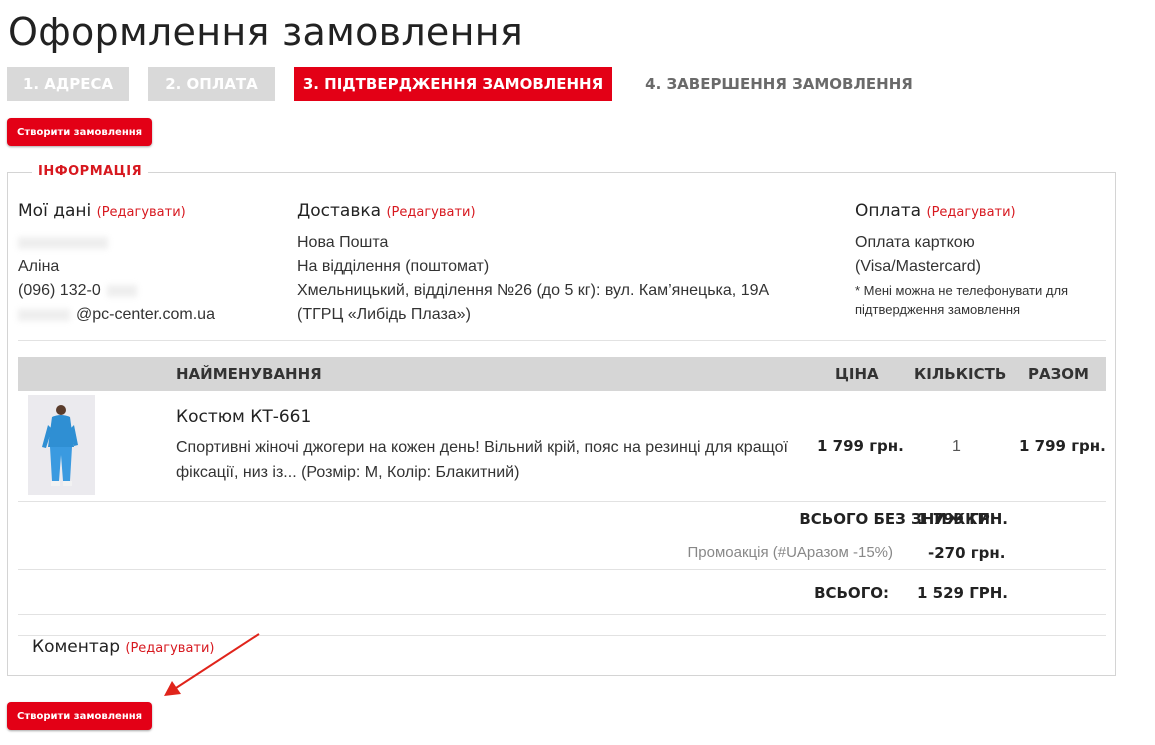 Image resolution: width=1155 pixels, height=745 pixels. Describe the element at coordinates (121, 290) in the screenshot. I see `redacted-phone-tail` at that location.